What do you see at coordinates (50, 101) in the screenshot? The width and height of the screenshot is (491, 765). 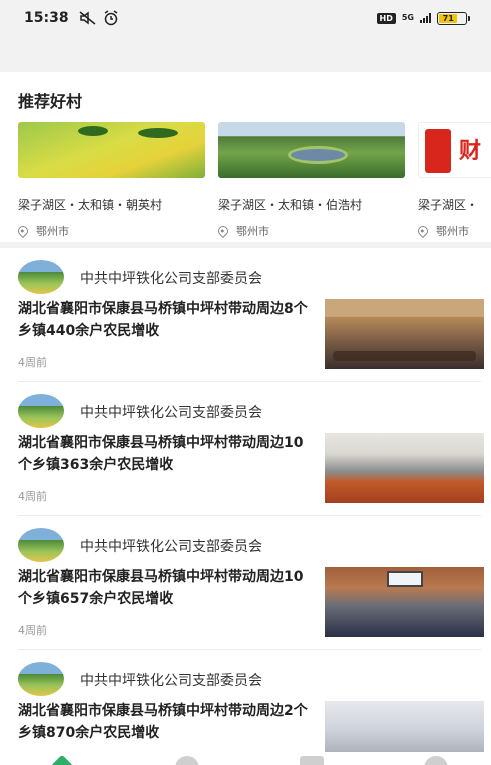 I see `section-title: 推荐好村` at bounding box center [50, 101].